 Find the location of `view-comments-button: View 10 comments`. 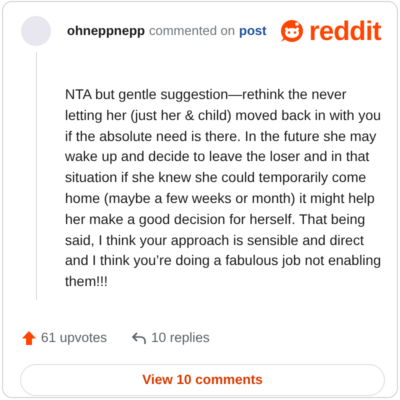

view-comments-button: View 10 comments is located at coordinates (202, 380).